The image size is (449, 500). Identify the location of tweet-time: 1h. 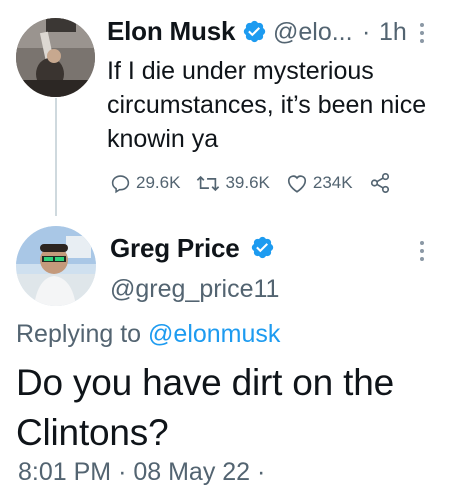
(393, 32).